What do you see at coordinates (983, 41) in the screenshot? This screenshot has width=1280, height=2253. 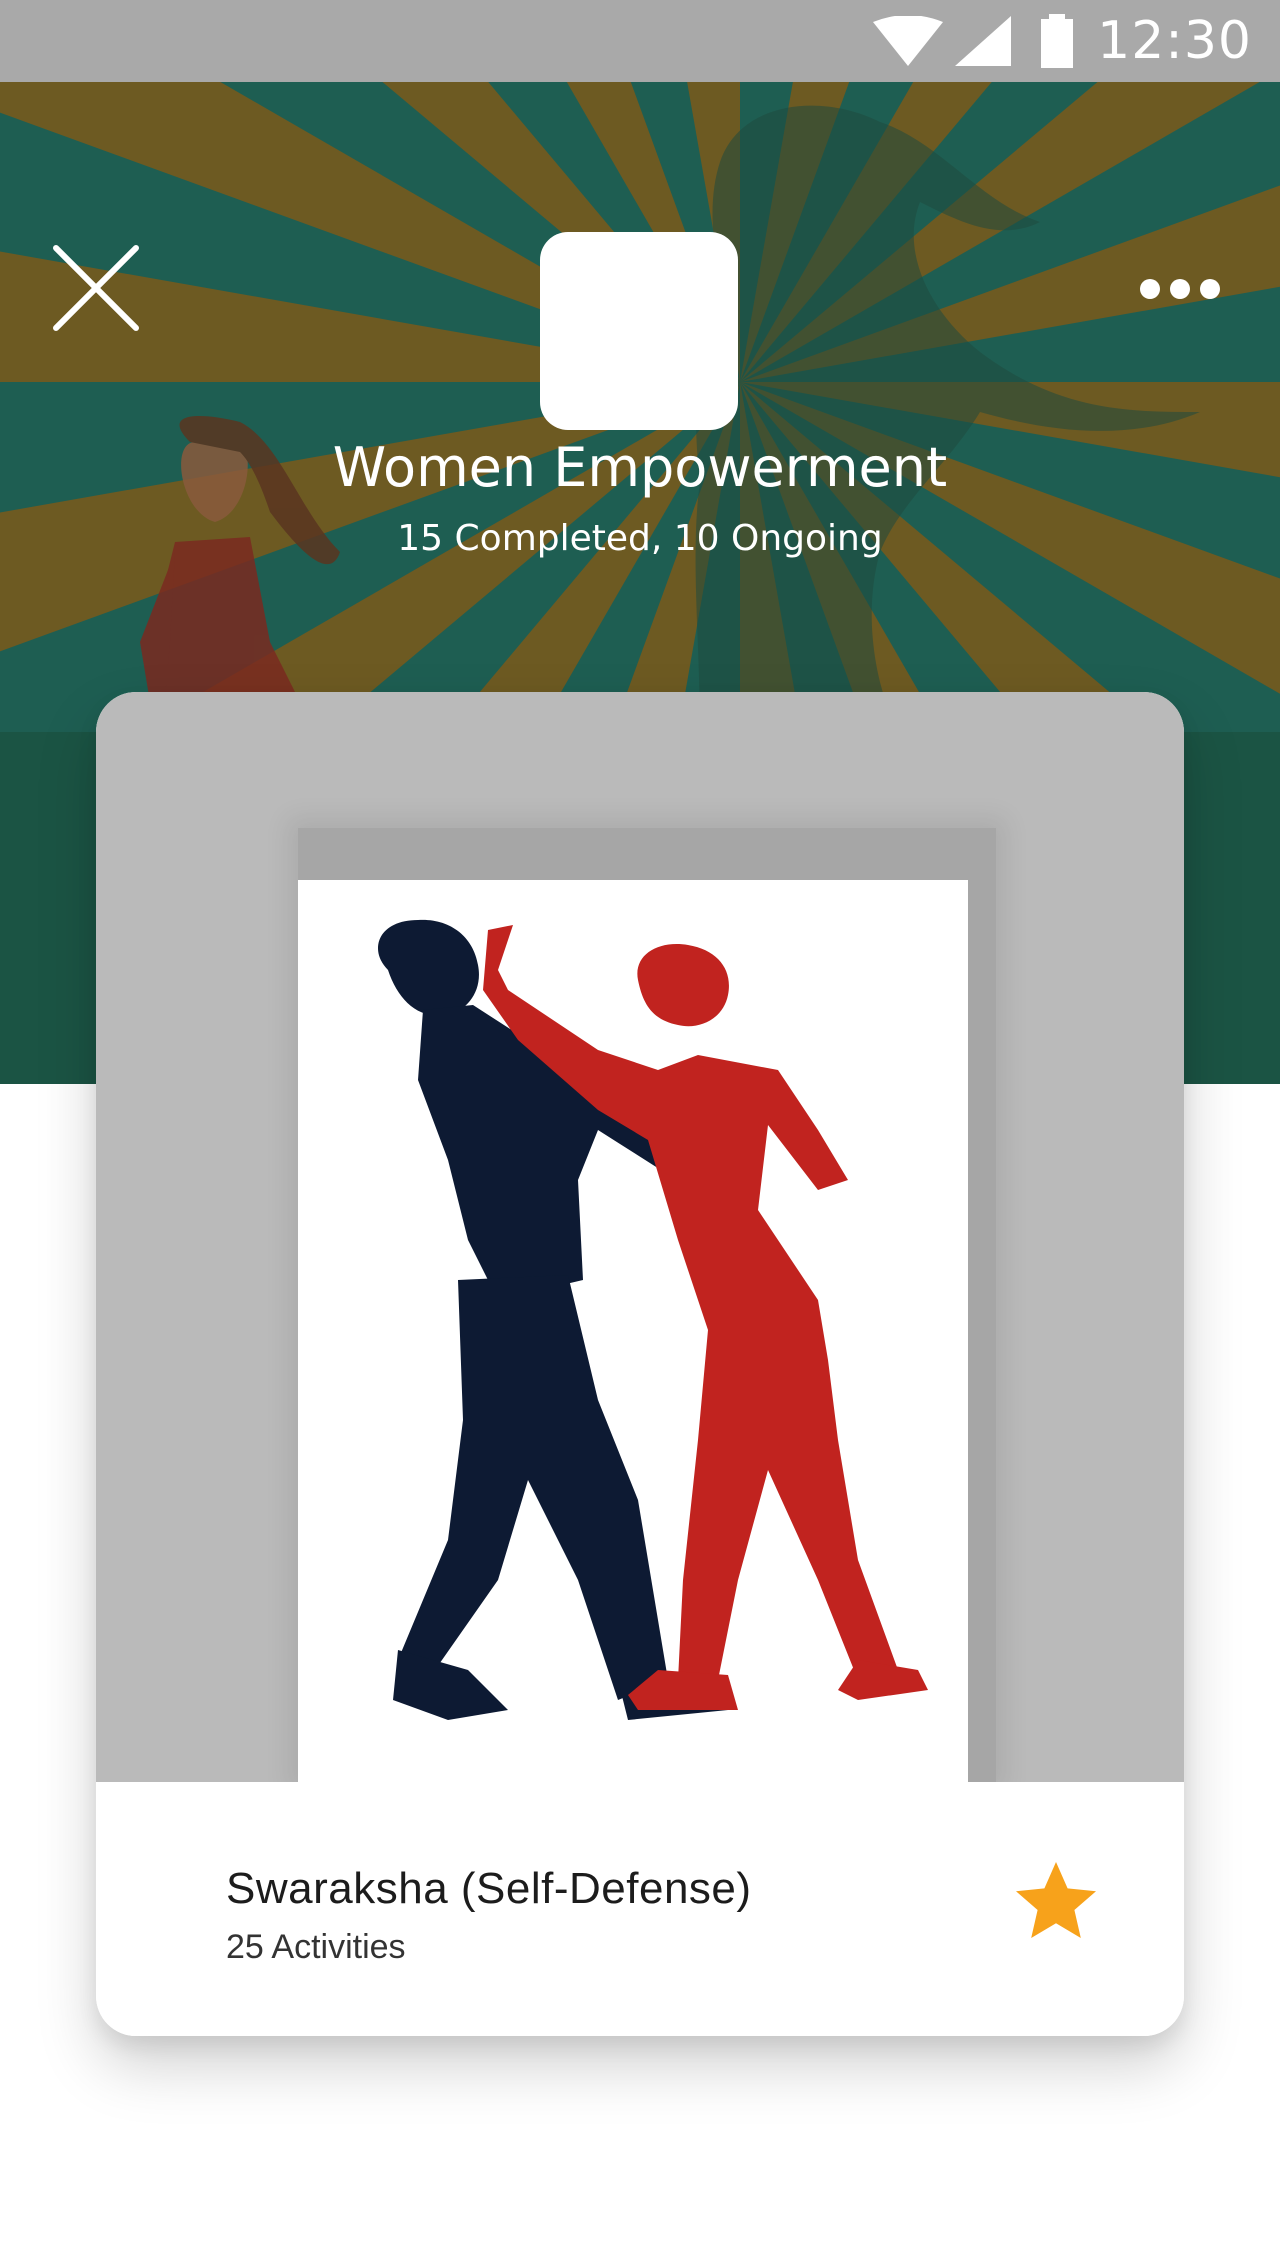 I see `cellular-signal-icon` at bounding box center [983, 41].